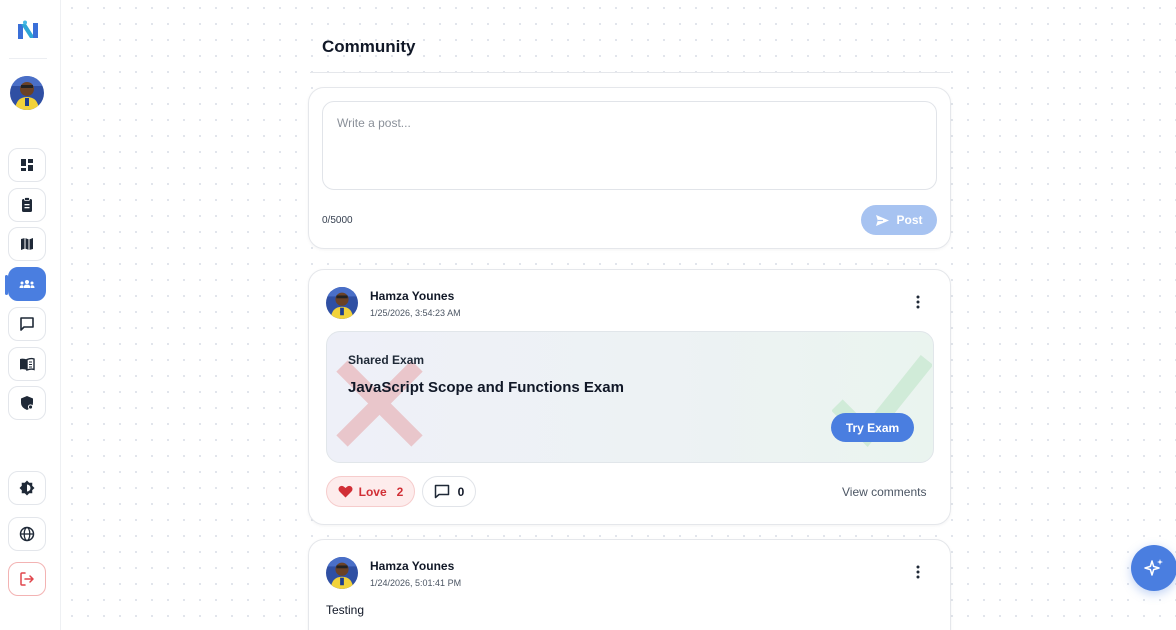 The image size is (1176, 630). What do you see at coordinates (630, 72) in the screenshot?
I see `title-divider` at bounding box center [630, 72].